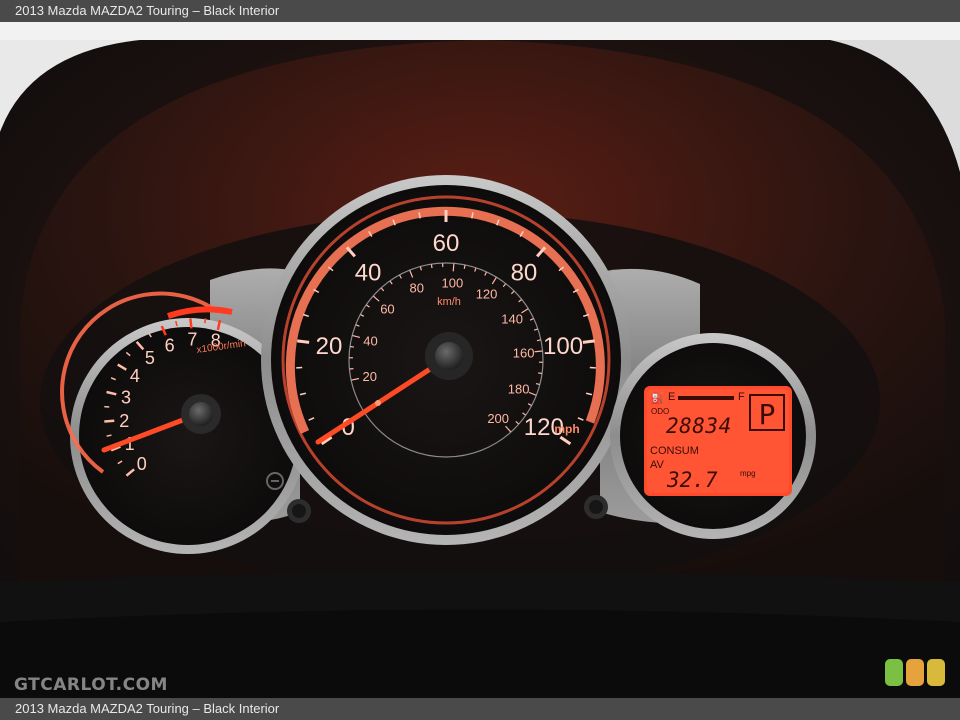  What do you see at coordinates (512, 319) in the screenshot?
I see `kmh-tick-label: 140` at bounding box center [512, 319].